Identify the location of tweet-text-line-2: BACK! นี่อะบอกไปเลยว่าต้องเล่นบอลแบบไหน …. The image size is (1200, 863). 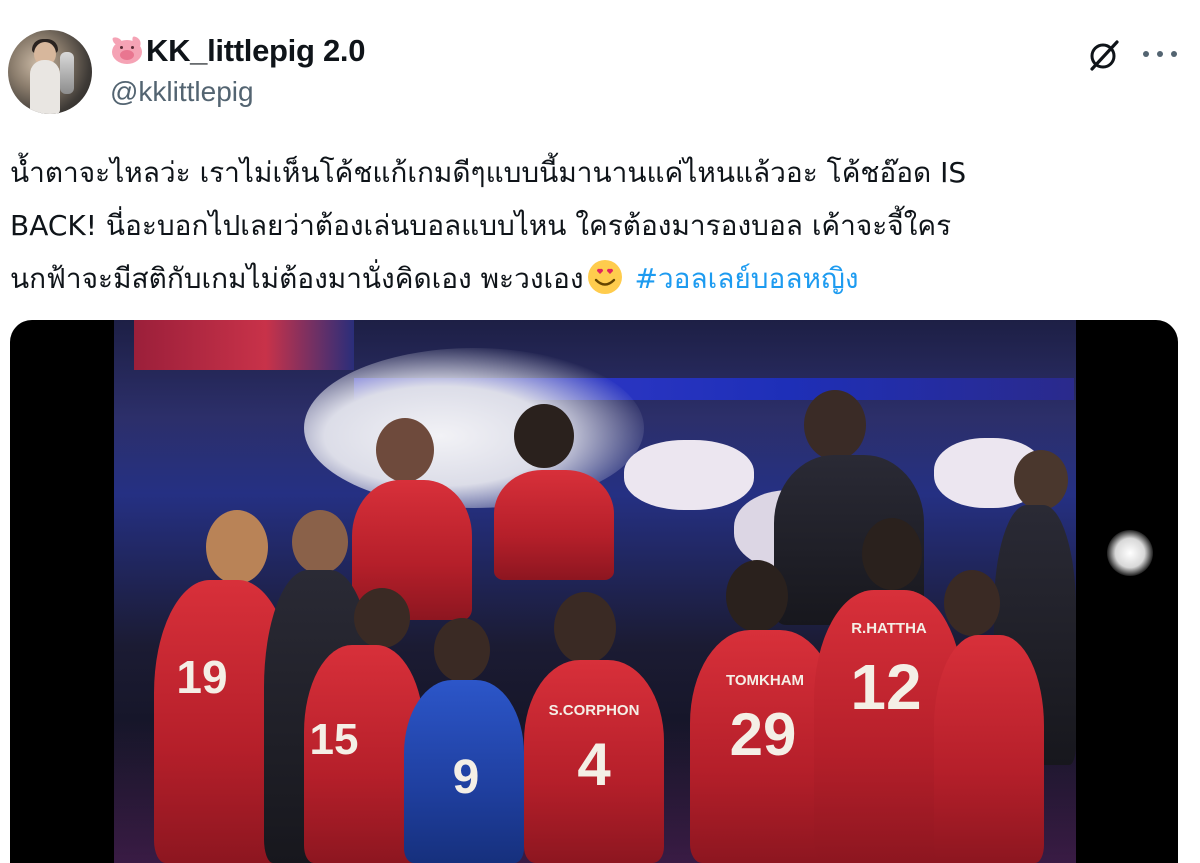
(481, 225).